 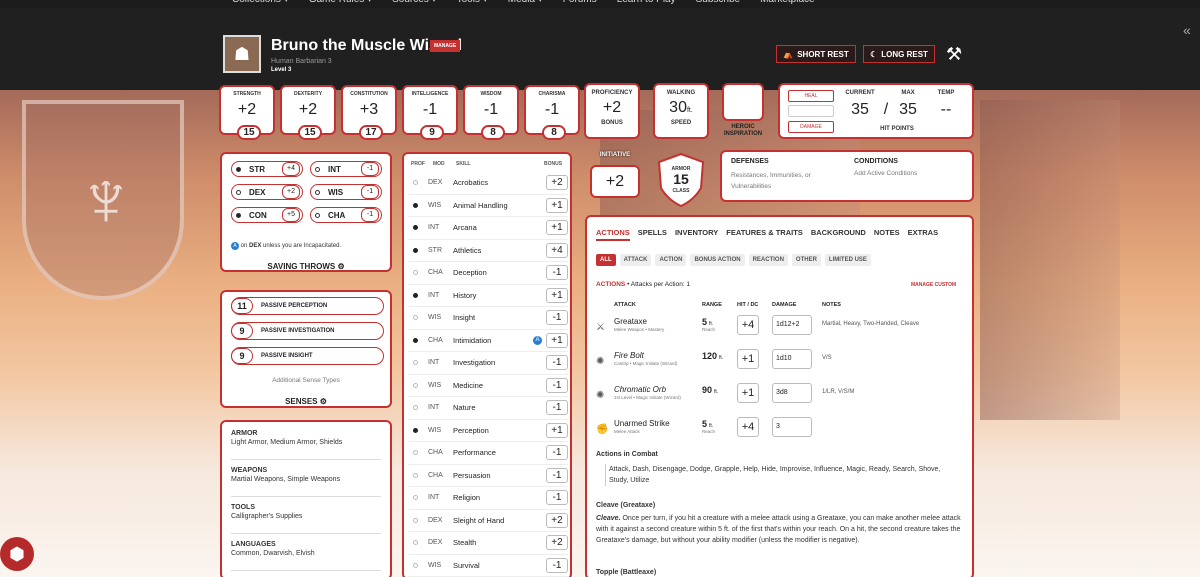 What do you see at coordinates (811, 111) in the screenshot?
I see `hp-amount-input` at bounding box center [811, 111].